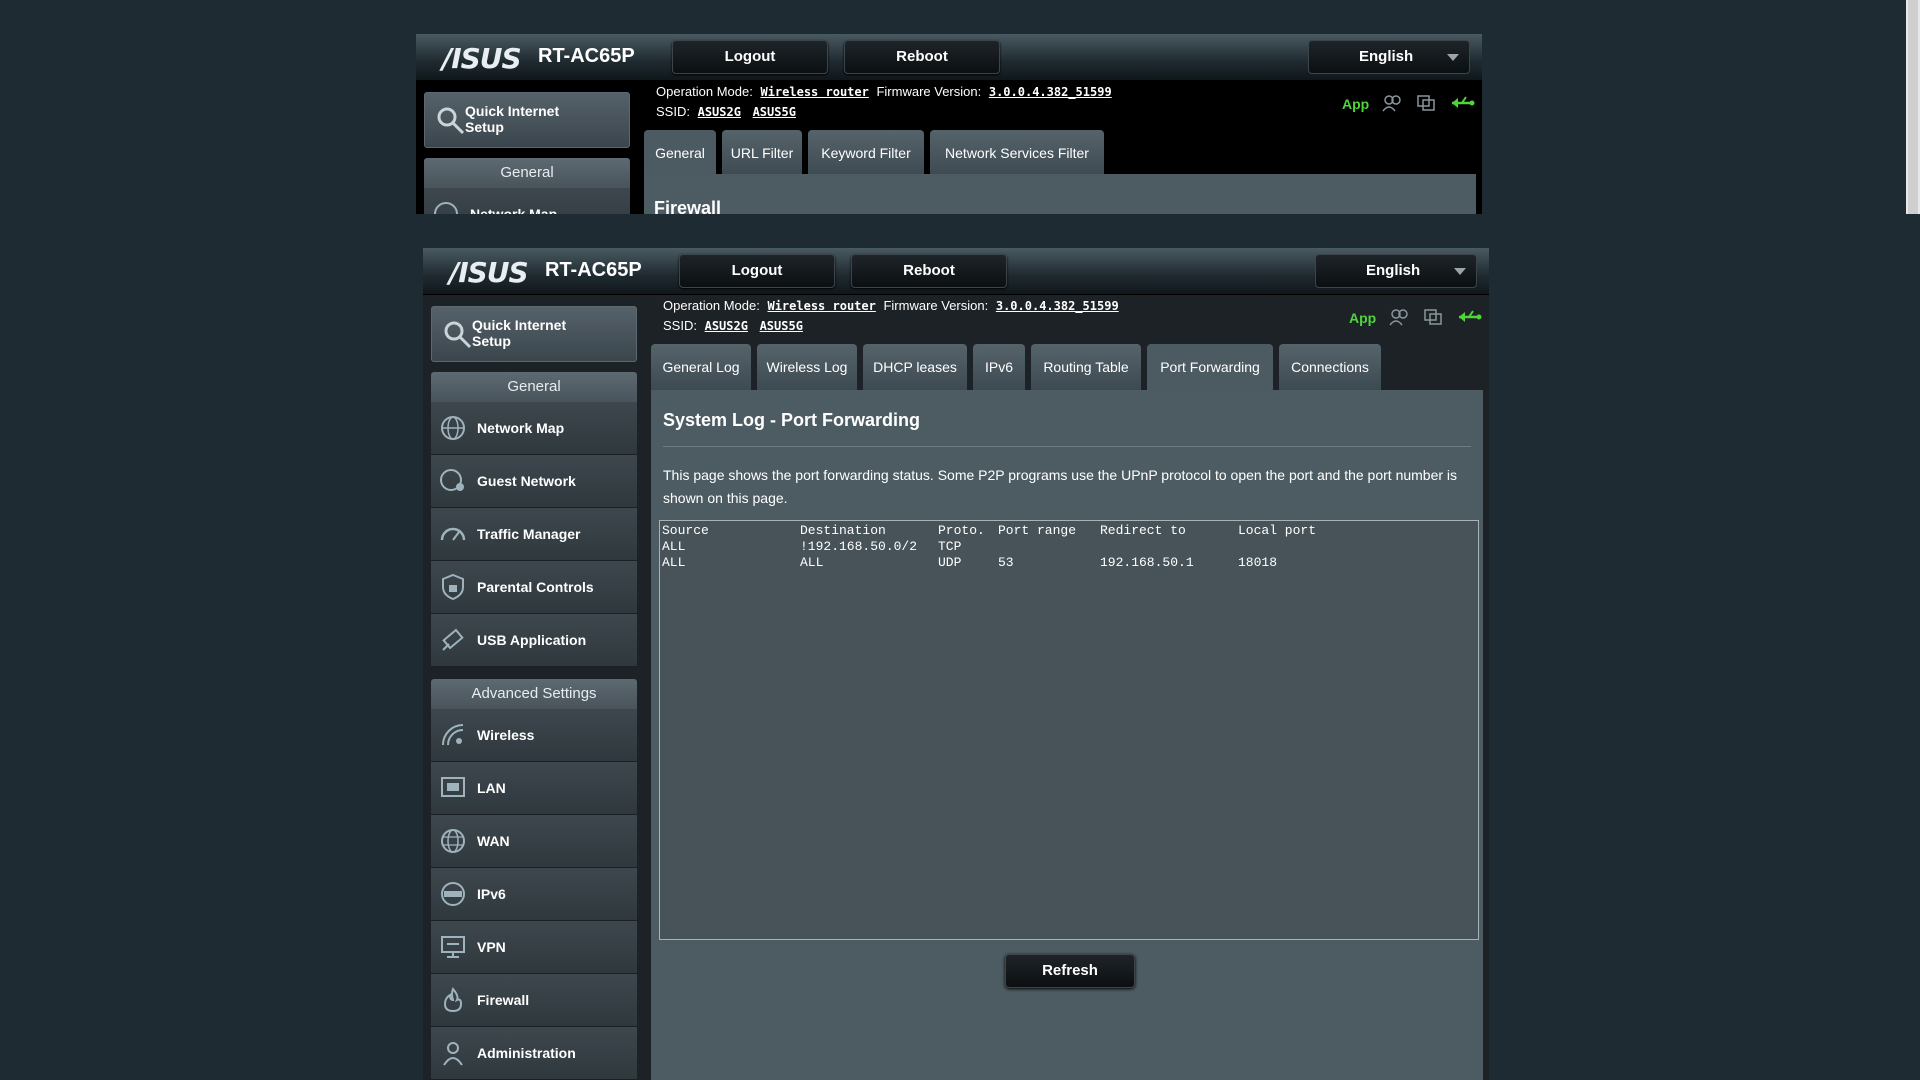  Describe the element at coordinates (452, 480) in the screenshot. I see `guest-globe-icon` at that location.